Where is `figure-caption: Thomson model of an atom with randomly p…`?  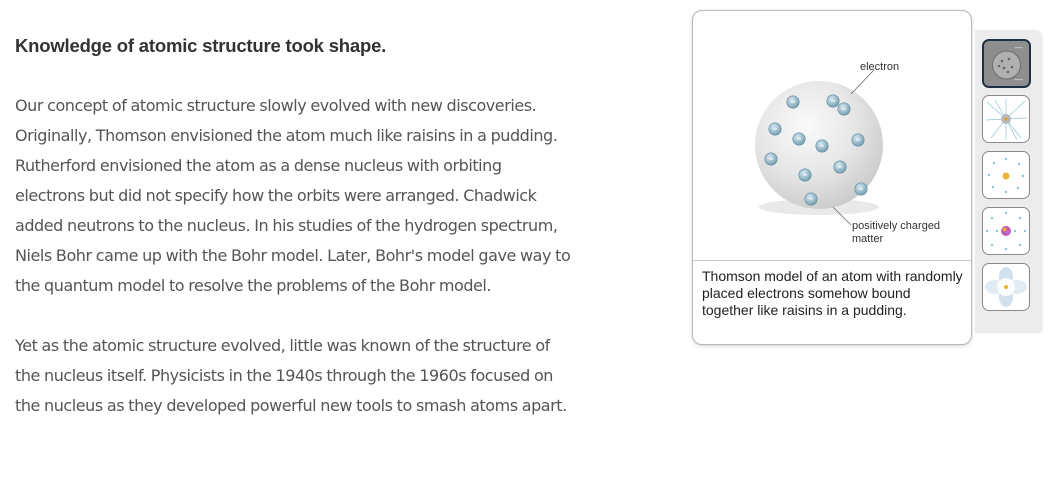
figure-caption: Thomson model of an atom with randomly p… is located at coordinates (832, 293).